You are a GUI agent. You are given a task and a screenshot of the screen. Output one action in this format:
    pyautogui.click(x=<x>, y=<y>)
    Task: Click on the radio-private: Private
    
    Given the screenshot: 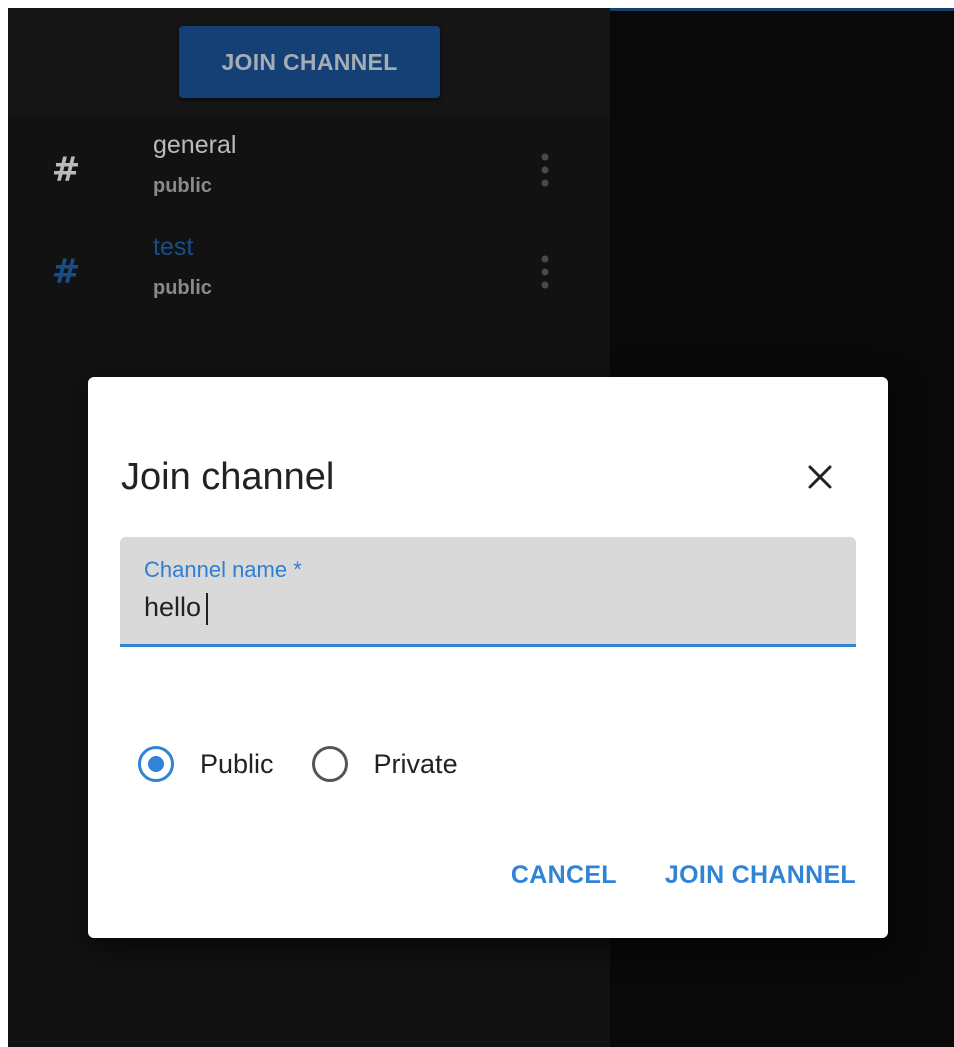 What is the action you would take?
    pyautogui.click(x=384, y=764)
    